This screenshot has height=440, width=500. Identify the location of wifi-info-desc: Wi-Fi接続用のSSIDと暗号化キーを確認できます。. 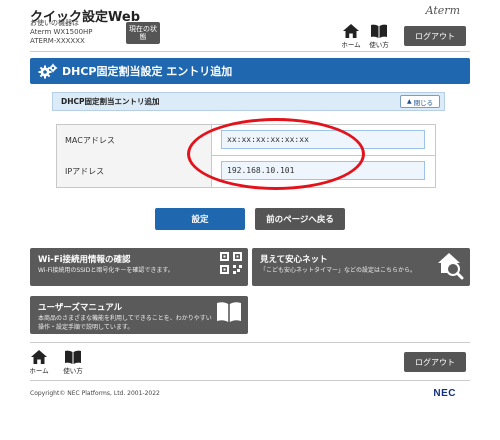
(106, 270).